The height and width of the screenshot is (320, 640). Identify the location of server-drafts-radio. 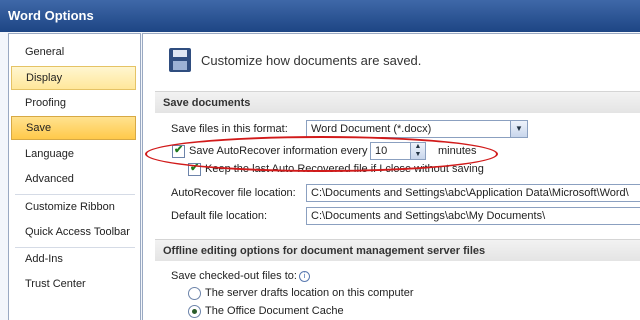
(194, 293).